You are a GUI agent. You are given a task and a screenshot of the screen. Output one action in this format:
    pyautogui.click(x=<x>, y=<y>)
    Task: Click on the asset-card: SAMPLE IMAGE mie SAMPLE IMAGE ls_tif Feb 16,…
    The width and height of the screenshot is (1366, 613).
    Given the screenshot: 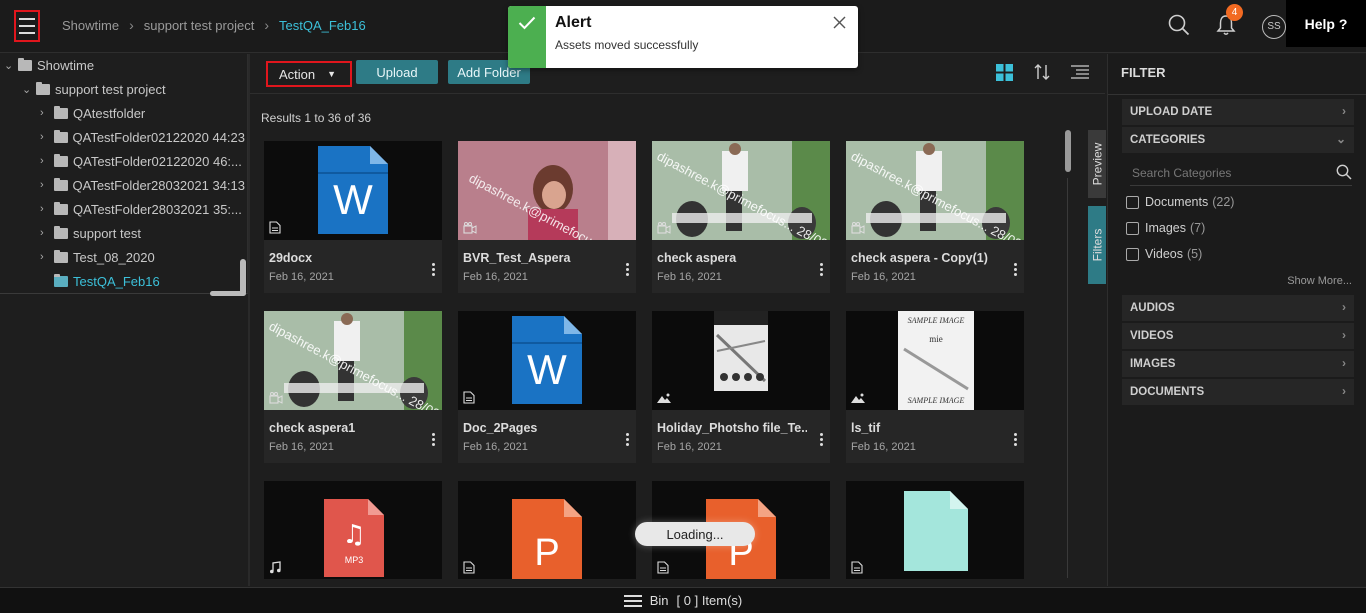 What is the action you would take?
    pyautogui.click(x=935, y=387)
    